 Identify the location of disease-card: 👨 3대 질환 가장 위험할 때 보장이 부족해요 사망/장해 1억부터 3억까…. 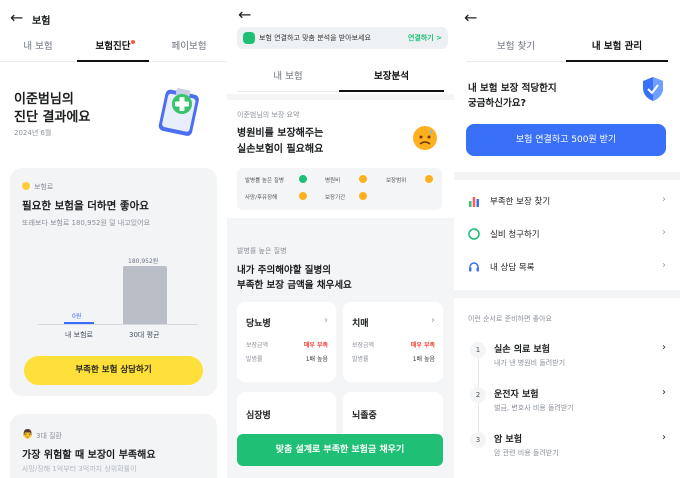
(113, 446).